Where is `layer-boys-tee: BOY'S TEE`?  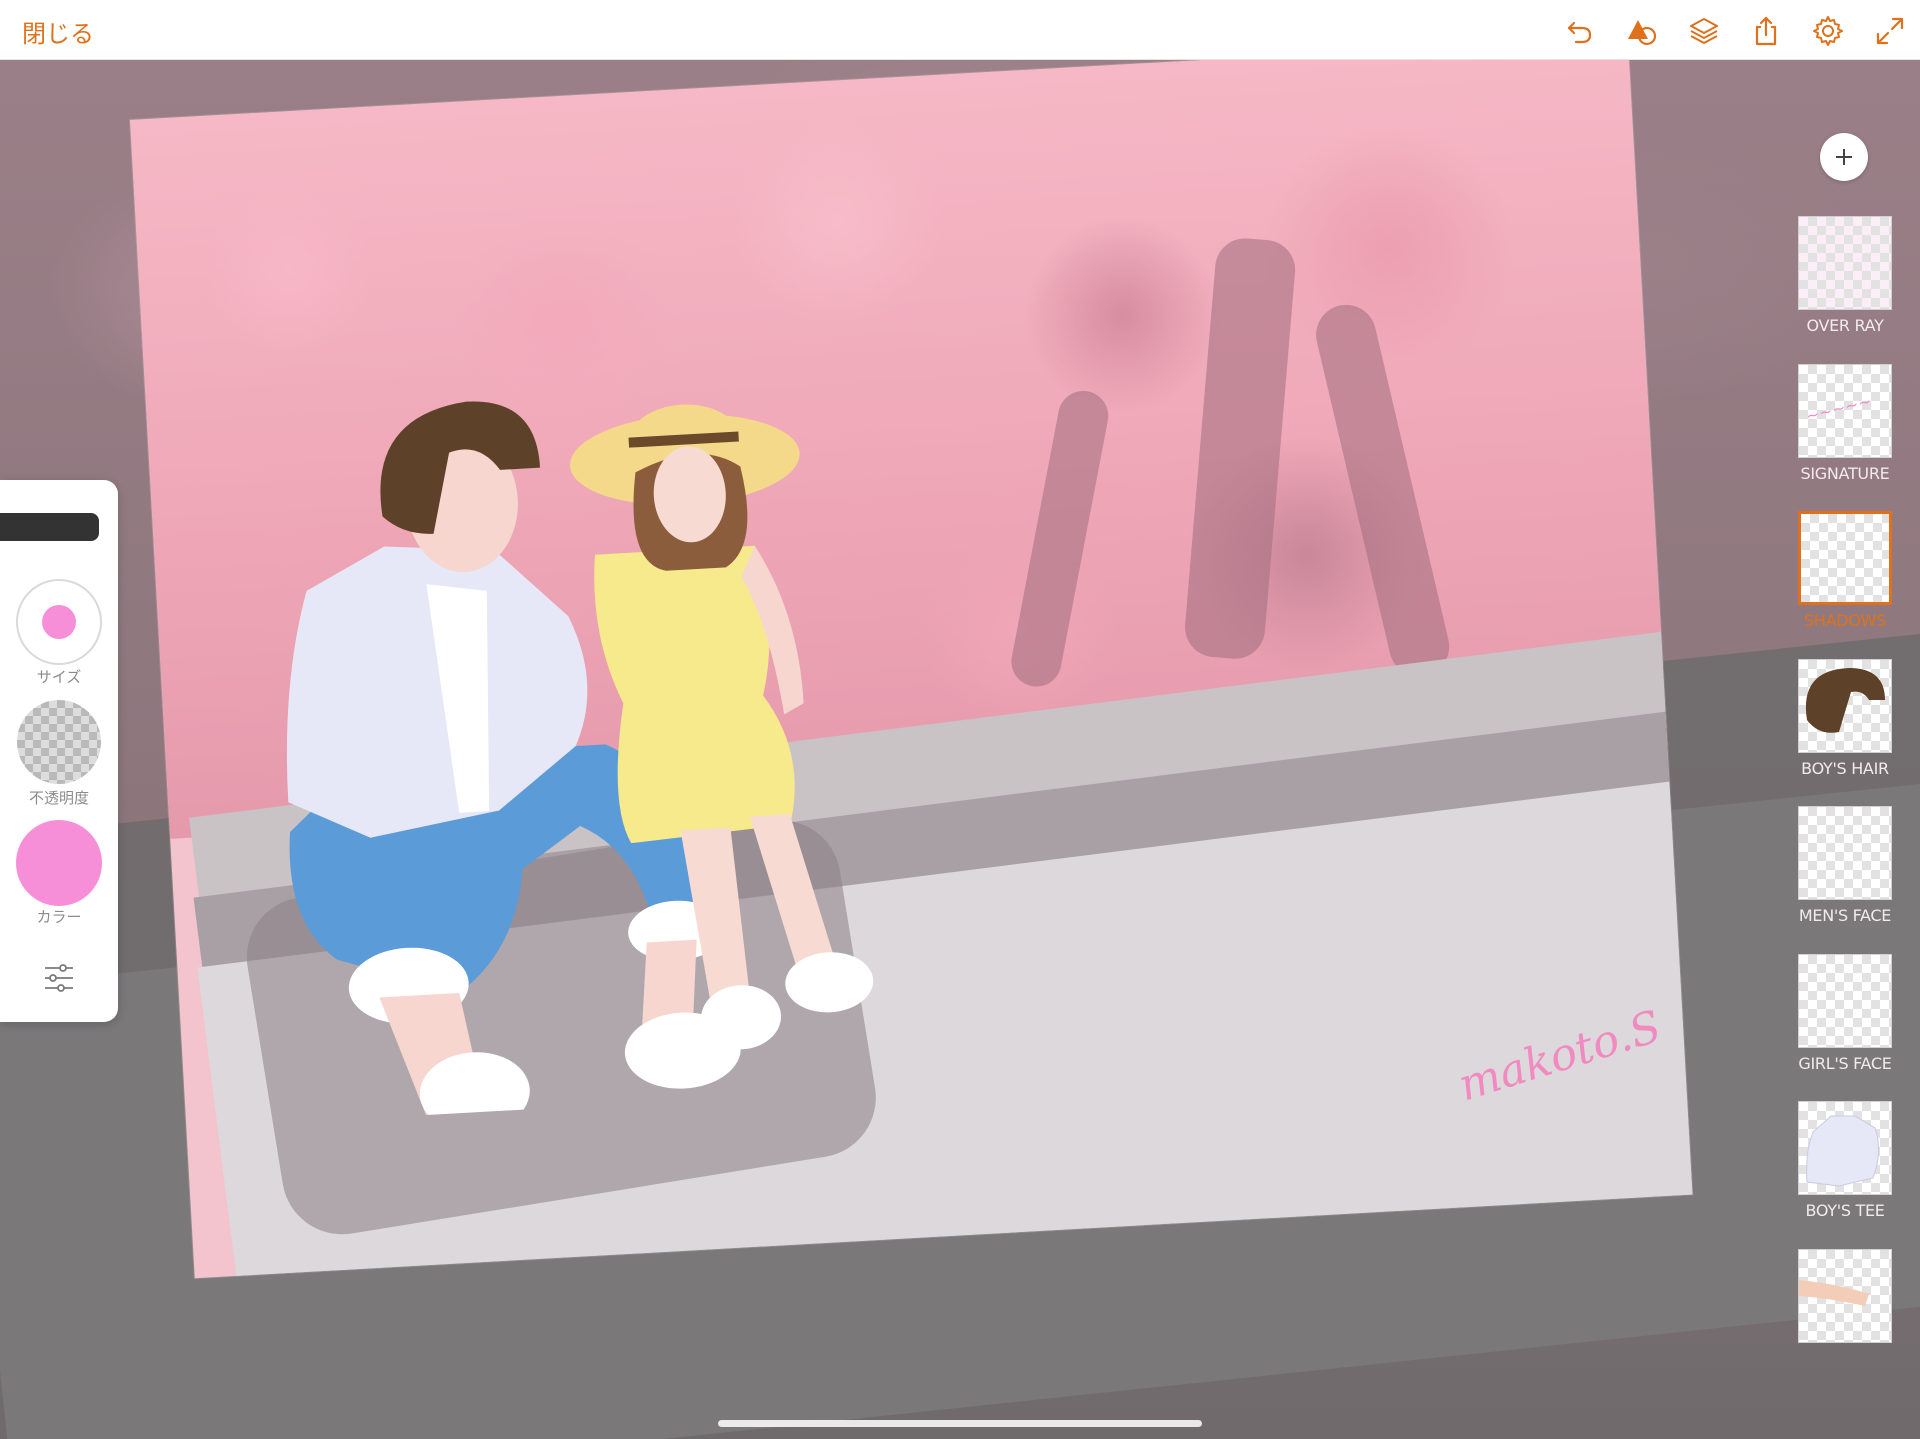 layer-boys-tee: BOY'S TEE is located at coordinates (1845, 1160).